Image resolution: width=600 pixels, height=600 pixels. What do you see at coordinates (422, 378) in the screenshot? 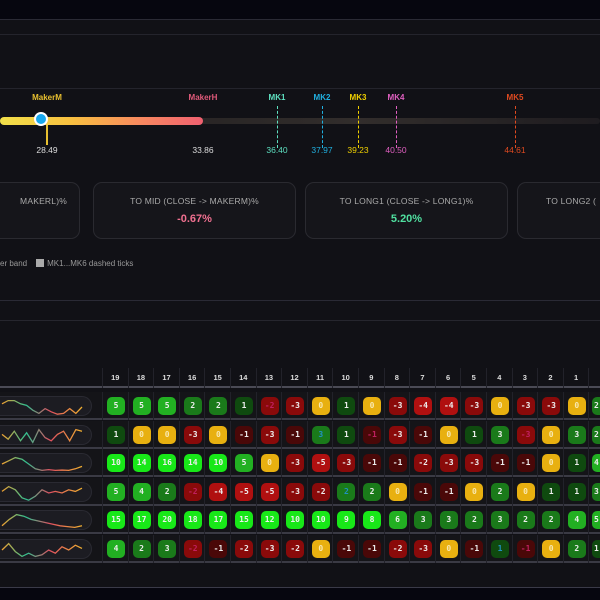
I see `column-header: 7` at bounding box center [422, 378].